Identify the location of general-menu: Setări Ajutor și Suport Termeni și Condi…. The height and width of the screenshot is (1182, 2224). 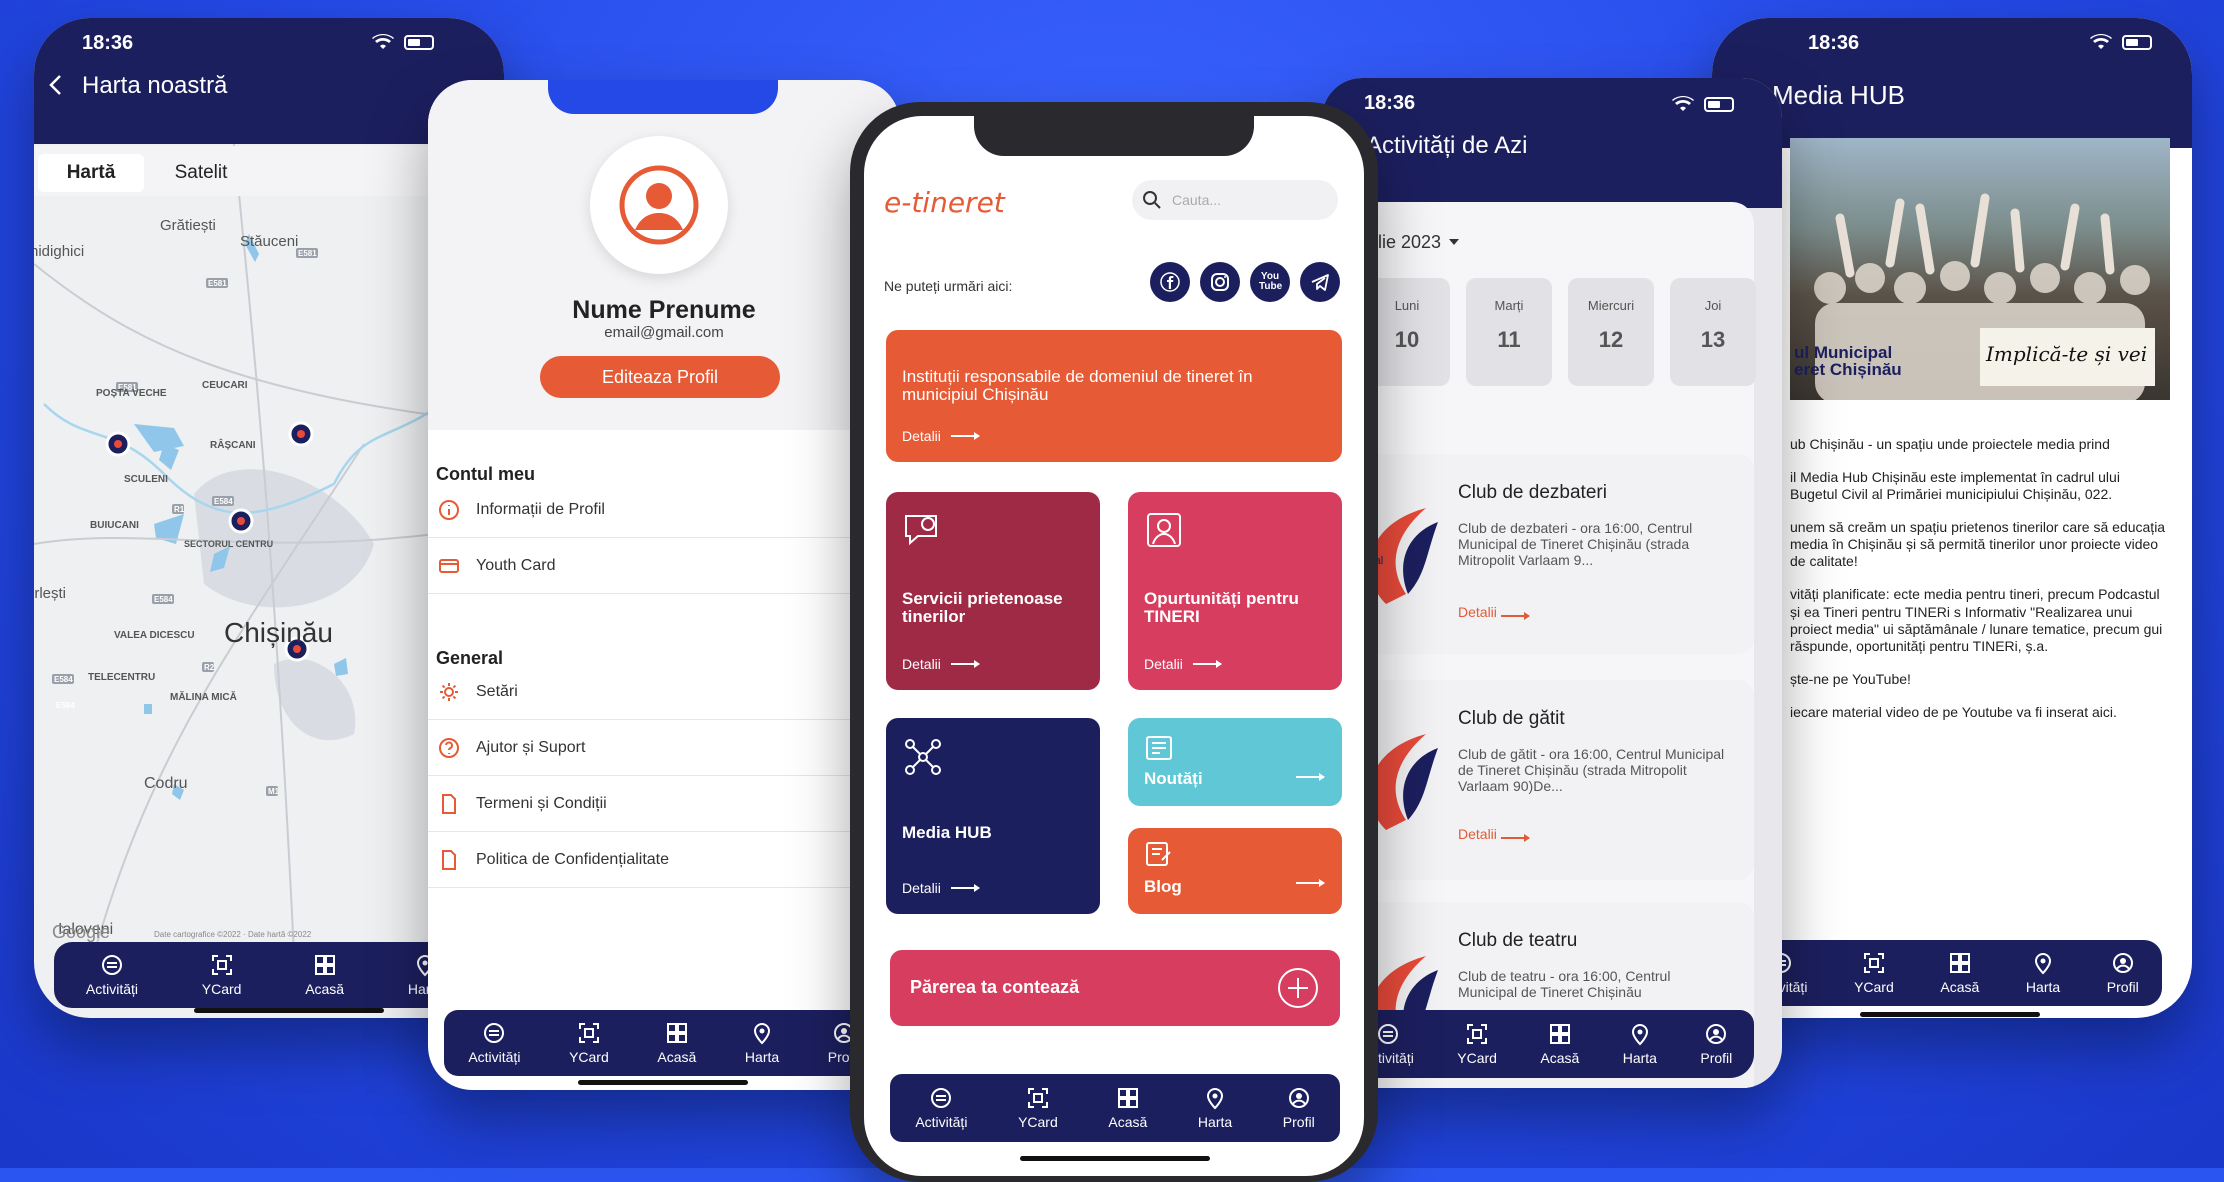
(664, 776).